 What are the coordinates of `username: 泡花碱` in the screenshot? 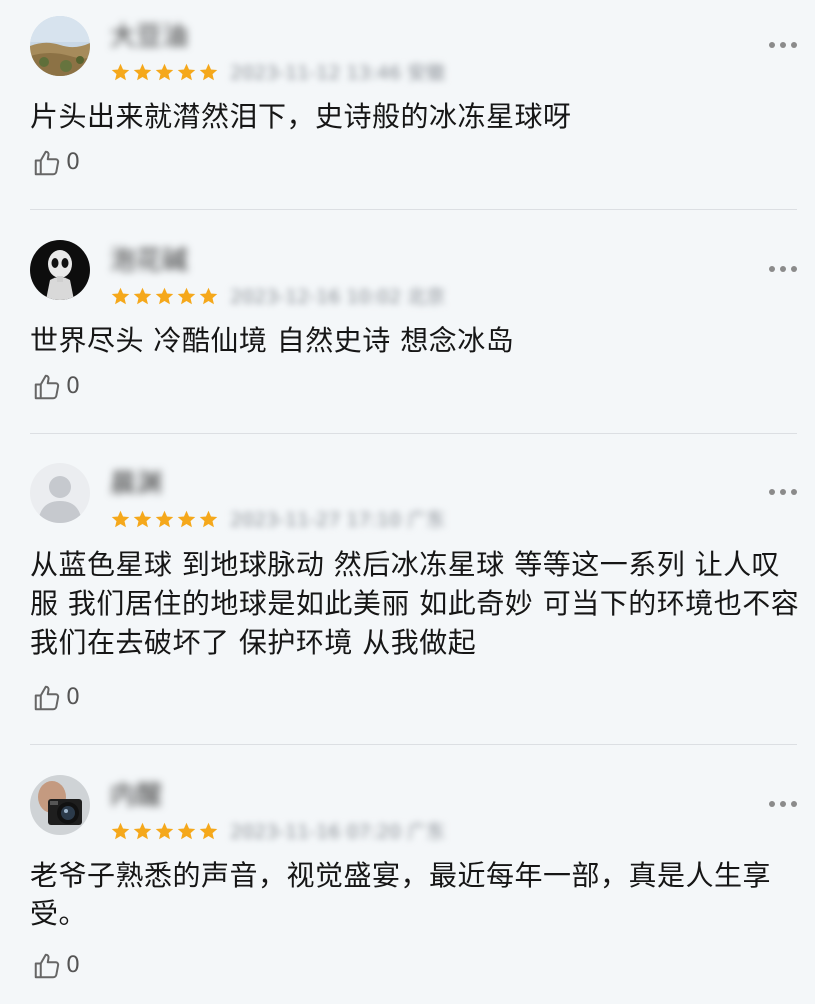 It's located at (149, 261).